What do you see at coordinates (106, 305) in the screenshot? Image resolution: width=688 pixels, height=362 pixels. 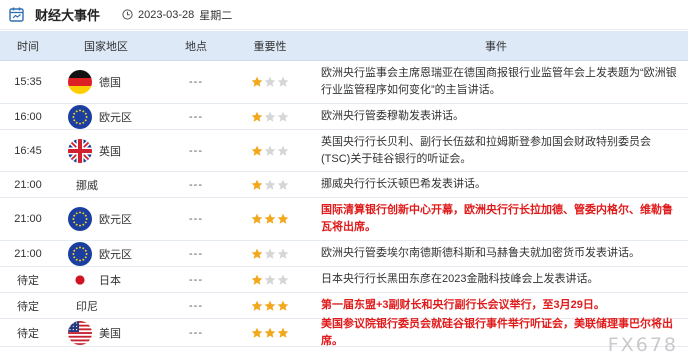 I see `event-country: 印尼` at bounding box center [106, 305].